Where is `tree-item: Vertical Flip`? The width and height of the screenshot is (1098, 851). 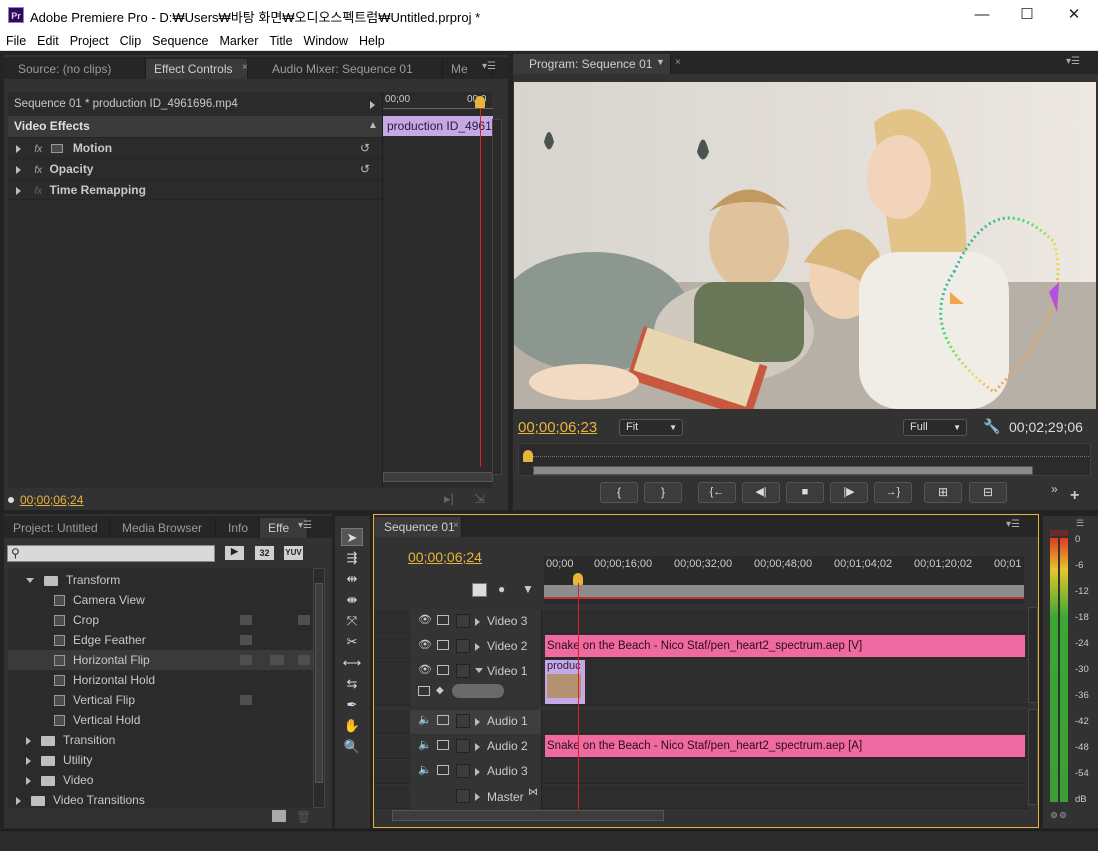 tree-item: Vertical Flip is located at coordinates (160, 700).